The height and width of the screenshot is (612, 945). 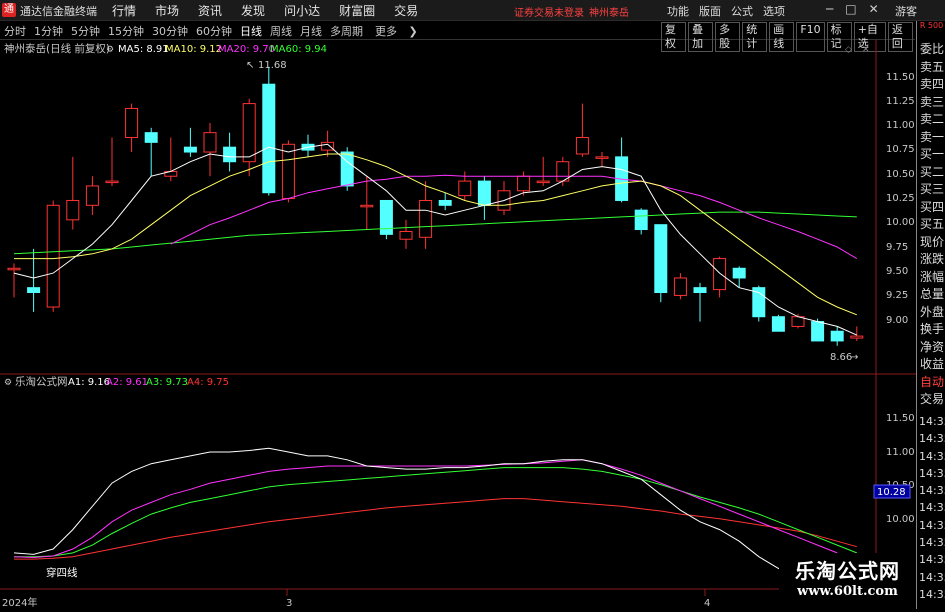 What do you see at coordinates (932, 49) in the screenshot?
I see `panel-item: 委比` at bounding box center [932, 49].